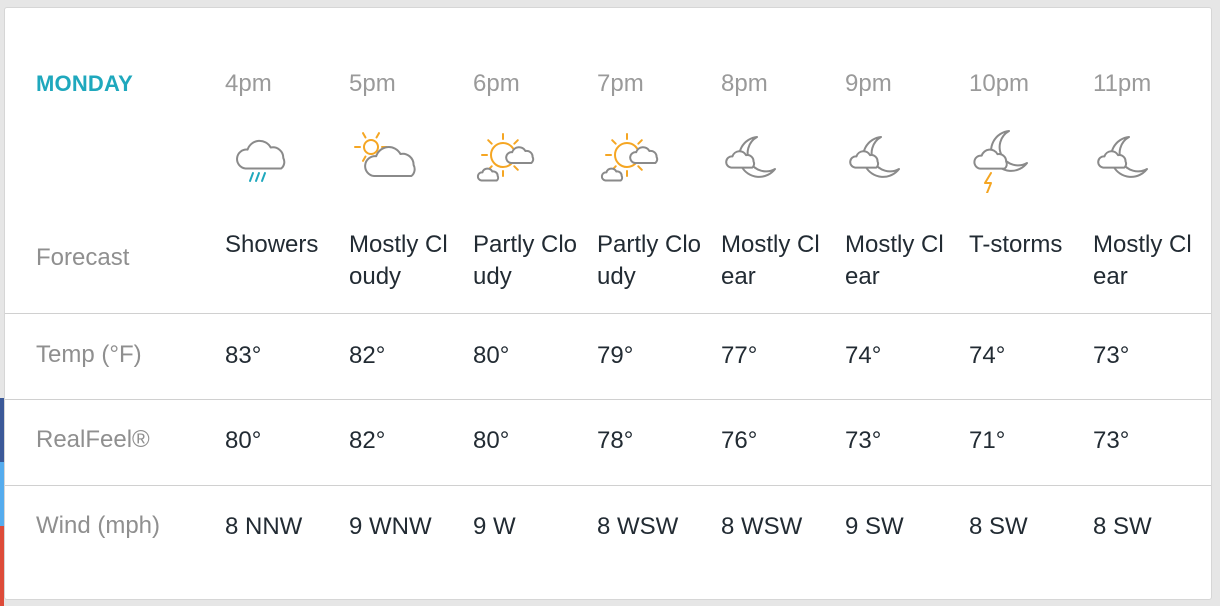 The image size is (1220, 606). I want to click on condition-text: Showers, so click(272, 244).